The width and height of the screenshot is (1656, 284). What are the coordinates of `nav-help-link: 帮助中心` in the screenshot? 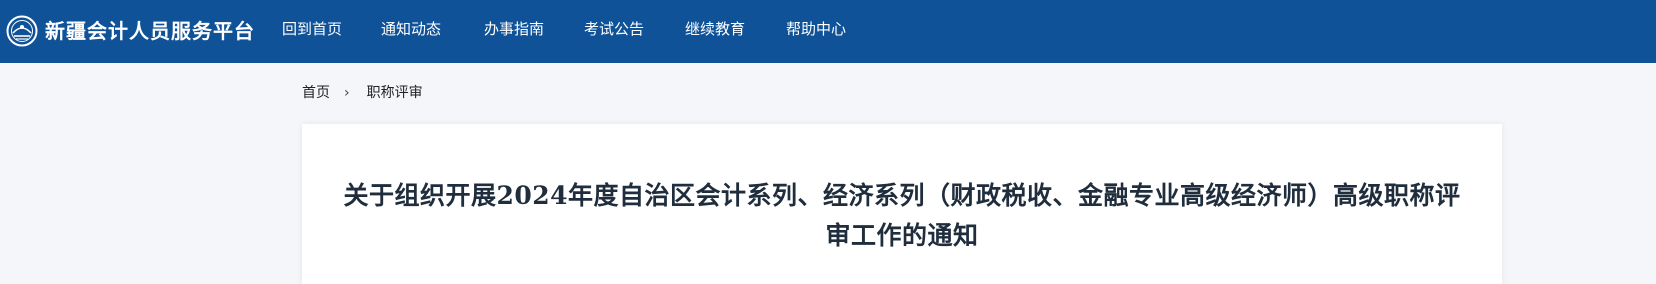 It's located at (816, 29).